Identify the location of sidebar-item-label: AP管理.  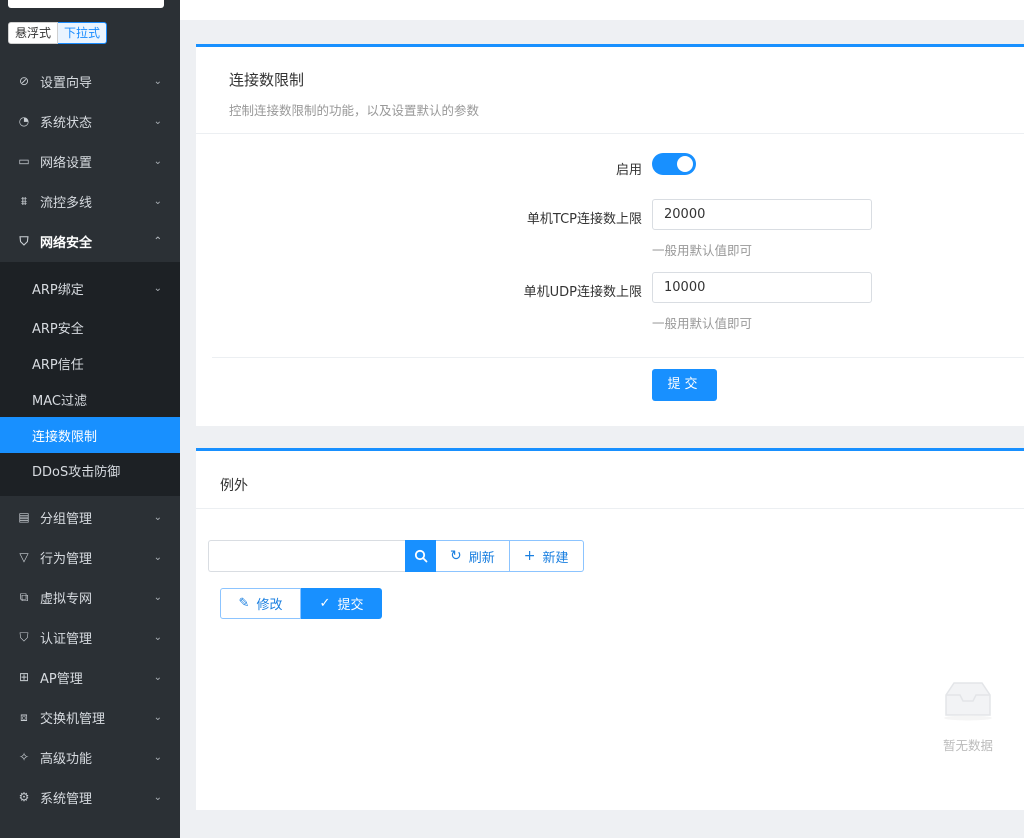
(61, 679).